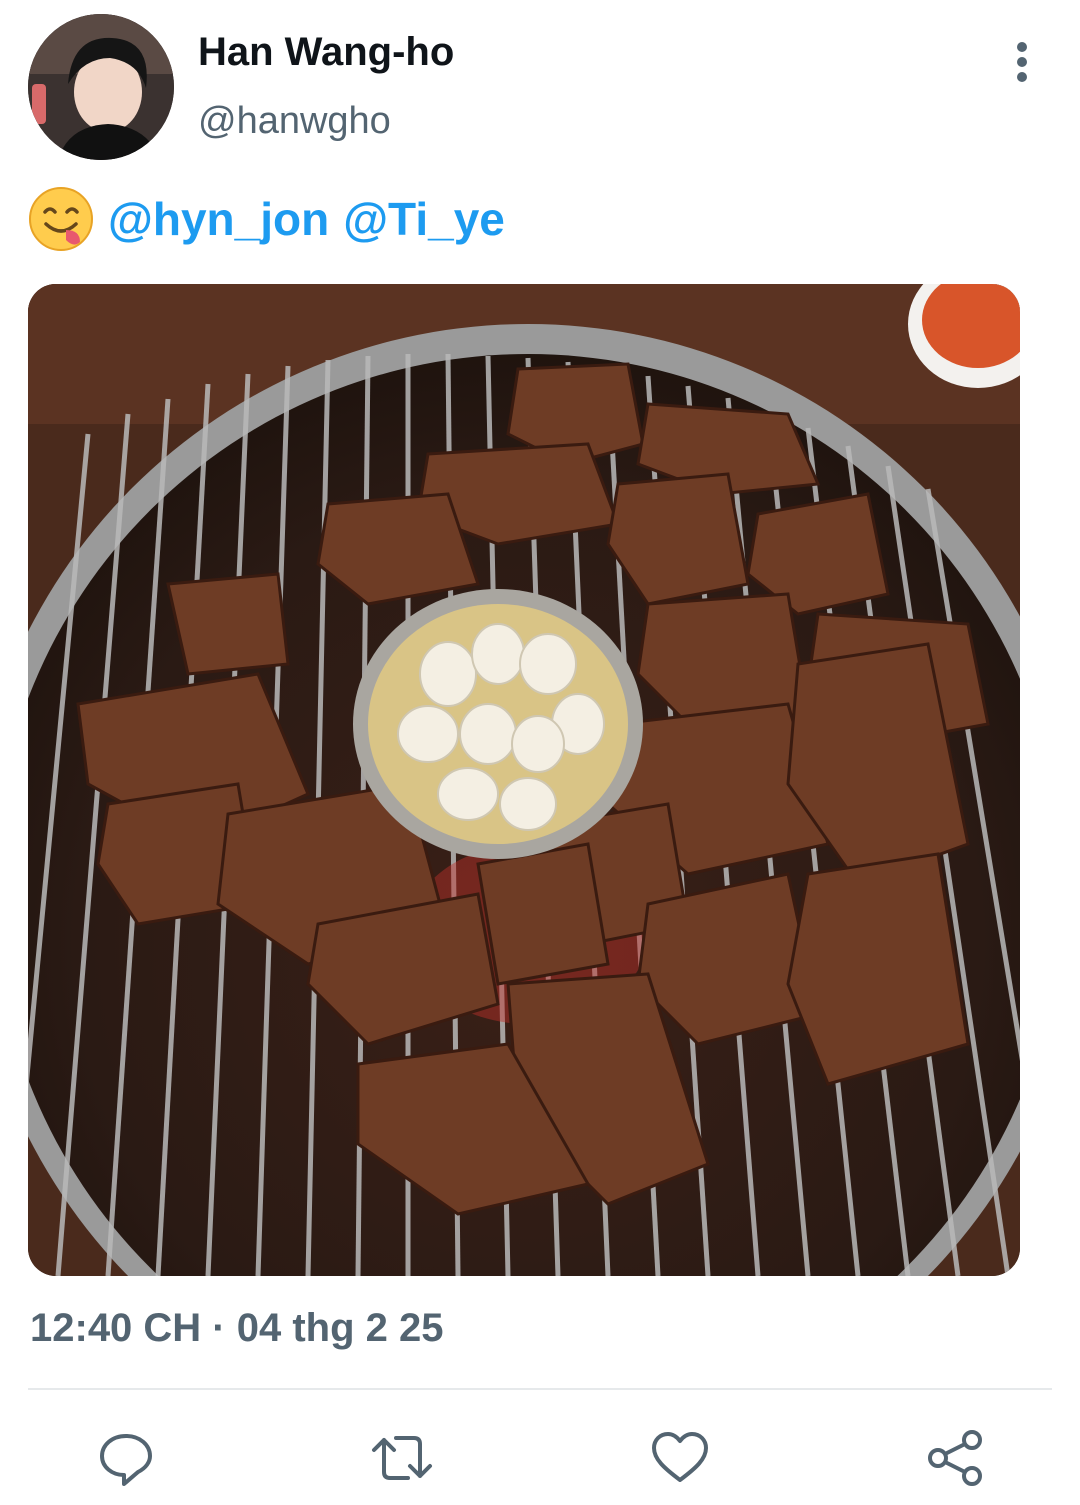  I want to click on author-avatar, so click(101, 87).